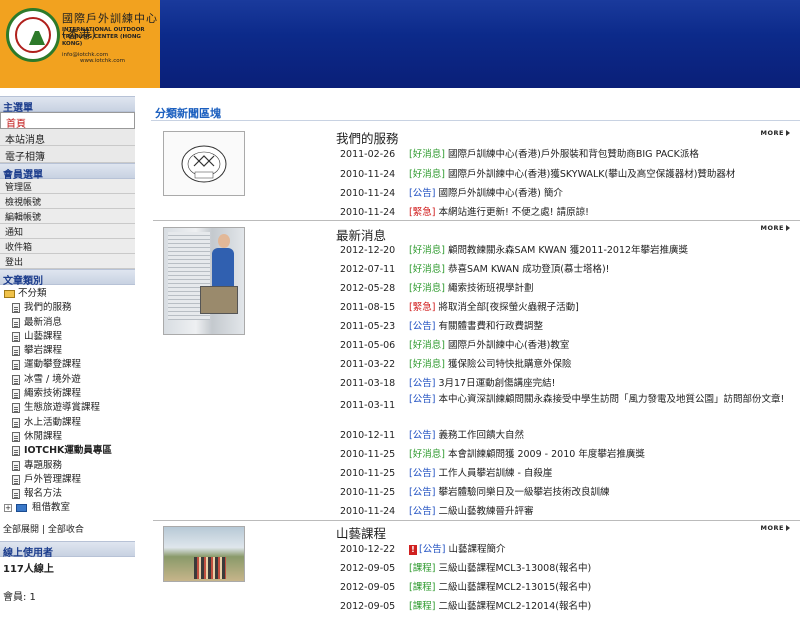  Describe the element at coordinates (361, 533) in the screenshot. I see `section-title: 山藝課程` at that location.